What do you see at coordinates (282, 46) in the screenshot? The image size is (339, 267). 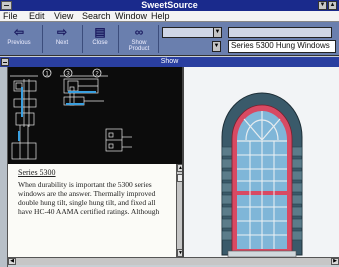 I see `product-selector: Series 5300 Hung Windows` at bounding box center [282, 46].